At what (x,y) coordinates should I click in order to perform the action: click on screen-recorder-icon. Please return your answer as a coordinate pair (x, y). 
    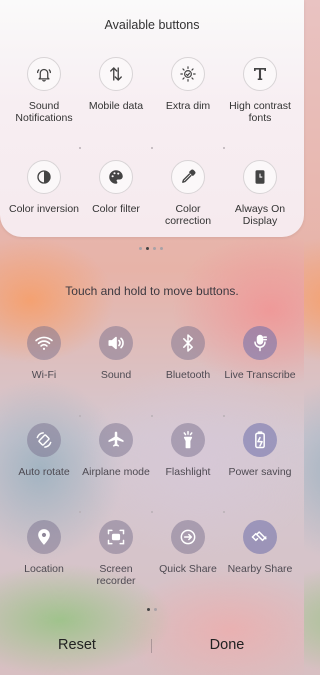
    Looking at the image, I should click on (116, 537).